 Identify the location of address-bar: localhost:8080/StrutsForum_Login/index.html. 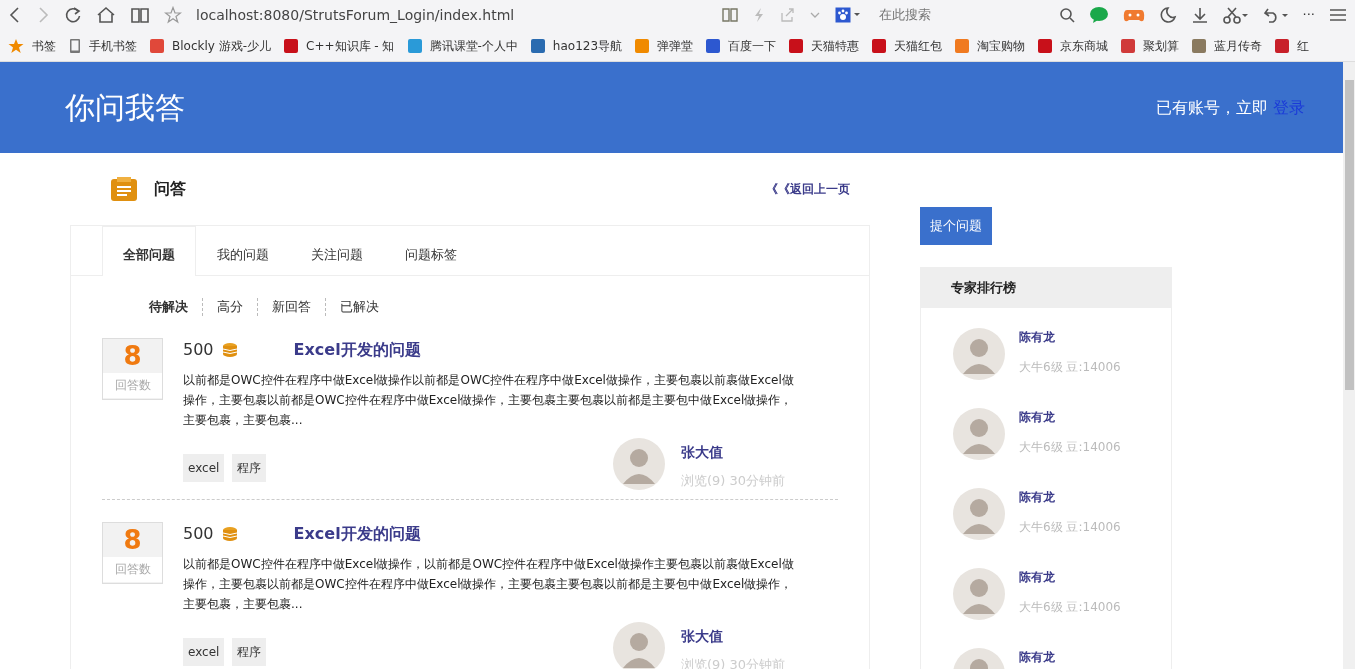
(451, 15).